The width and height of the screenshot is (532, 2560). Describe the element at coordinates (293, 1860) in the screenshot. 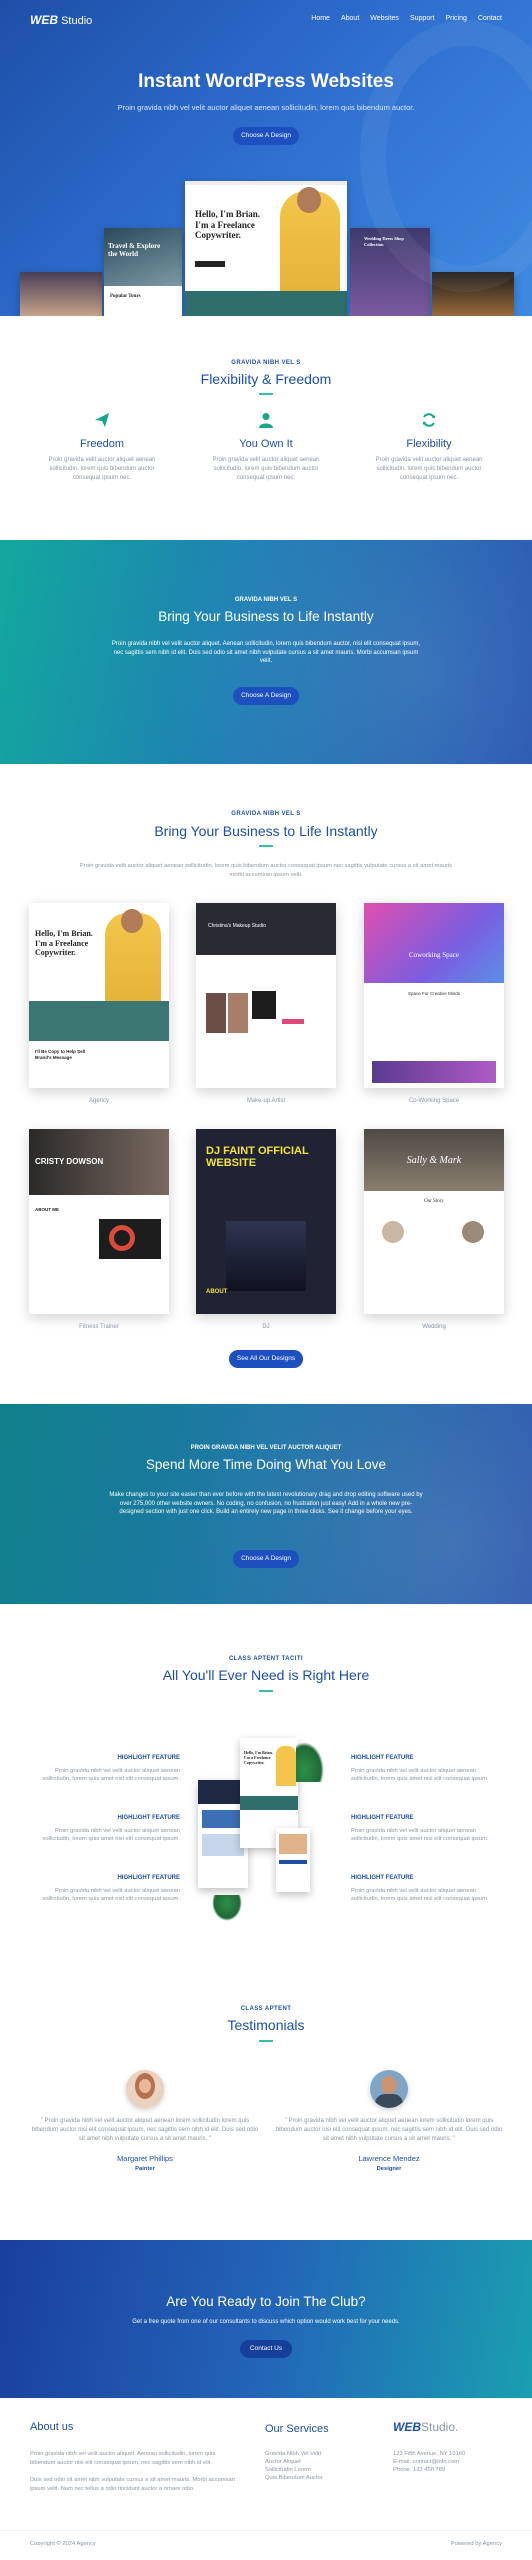

I see `device-mockup-phone` at that location.